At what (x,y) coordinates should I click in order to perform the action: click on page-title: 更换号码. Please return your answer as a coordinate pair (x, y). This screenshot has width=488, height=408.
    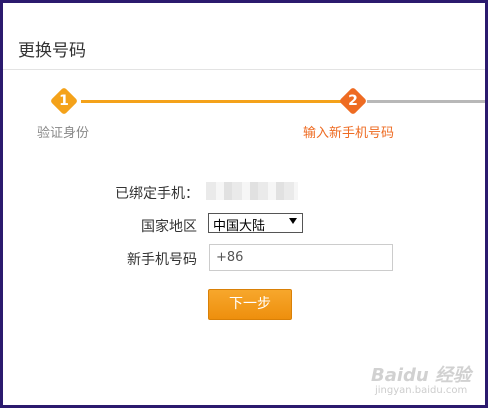
    Looking at the image, I should click on (52, 51).